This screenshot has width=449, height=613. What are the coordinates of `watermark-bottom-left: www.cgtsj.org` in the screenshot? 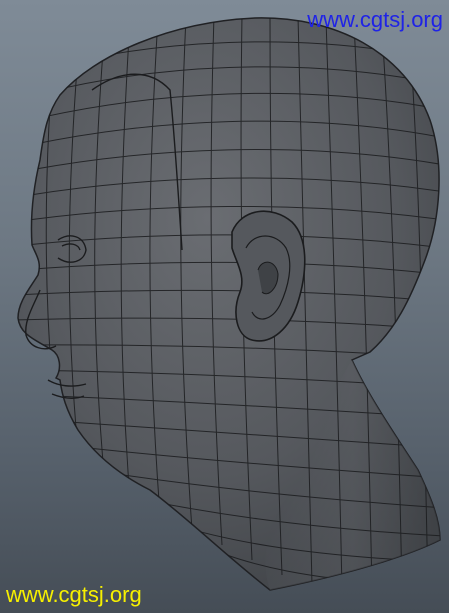 It's located at (74, 594).